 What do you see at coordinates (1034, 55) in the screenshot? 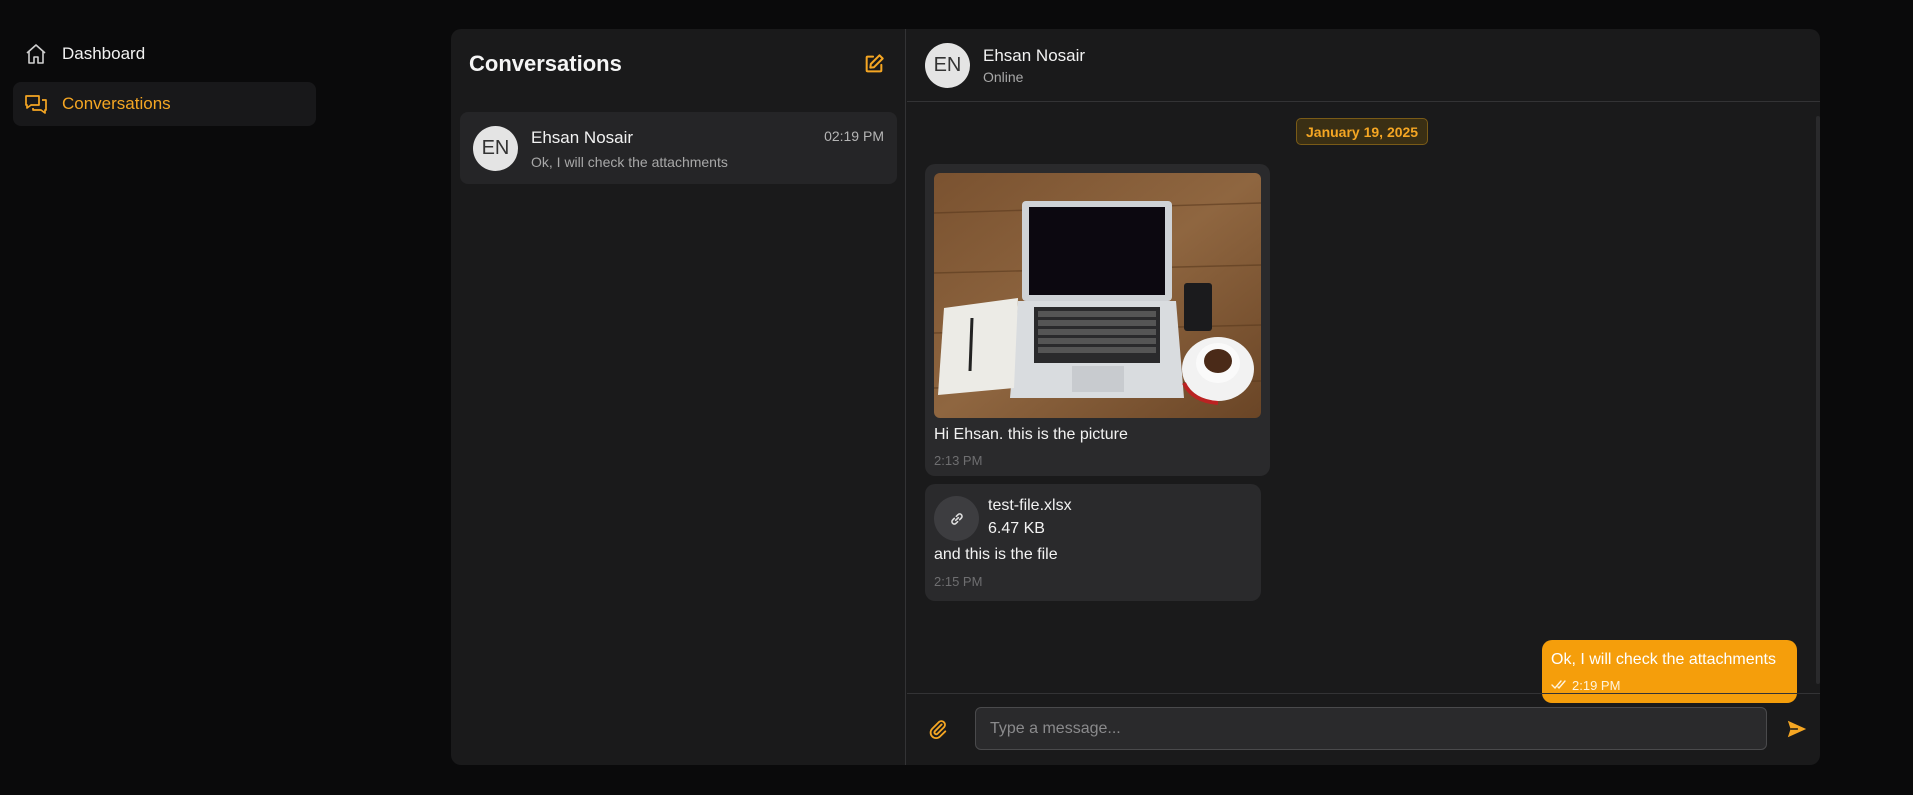
I see `chat-contact-name: Ehsan Nosair` at bounding box center [1034, 55].